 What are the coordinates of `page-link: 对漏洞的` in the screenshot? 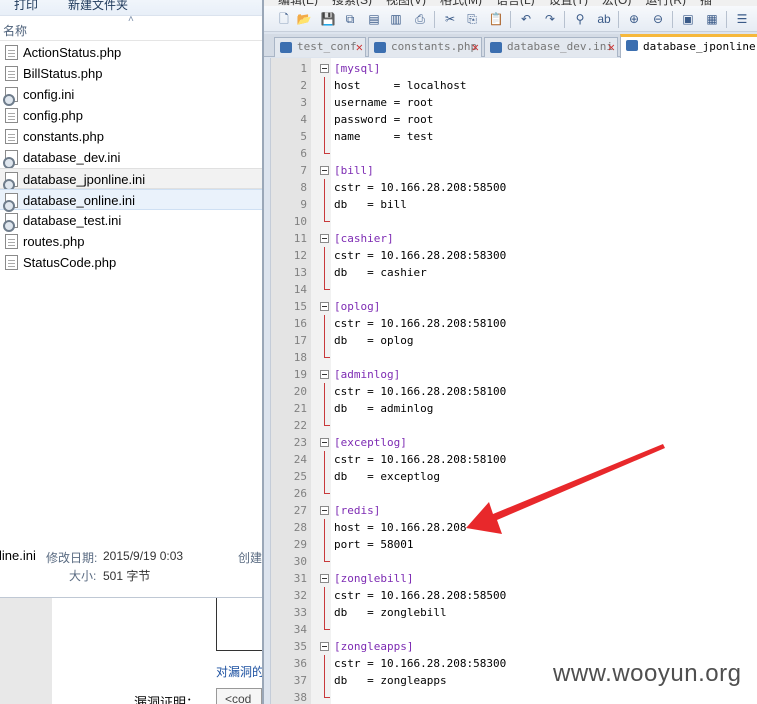 It's located at (239, 671).